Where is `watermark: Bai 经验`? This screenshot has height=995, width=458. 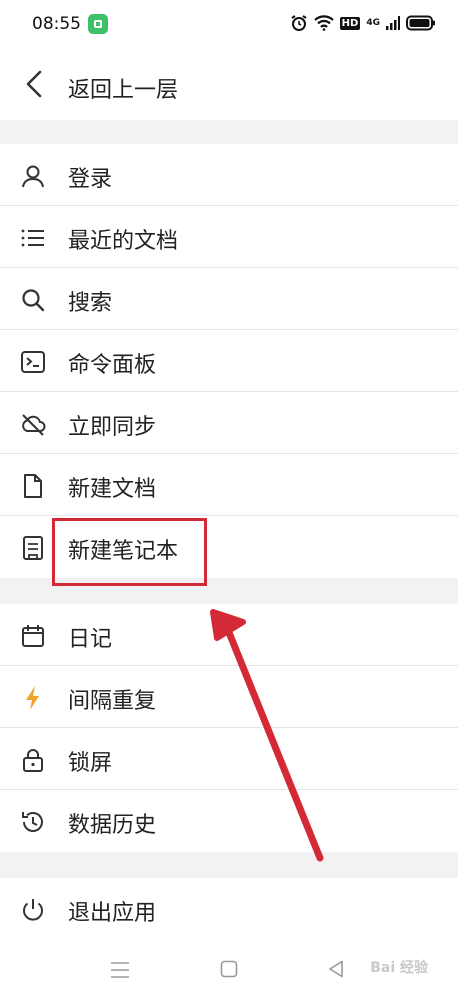
watermark: Bai 经验 is located at coordinates (399, 968).